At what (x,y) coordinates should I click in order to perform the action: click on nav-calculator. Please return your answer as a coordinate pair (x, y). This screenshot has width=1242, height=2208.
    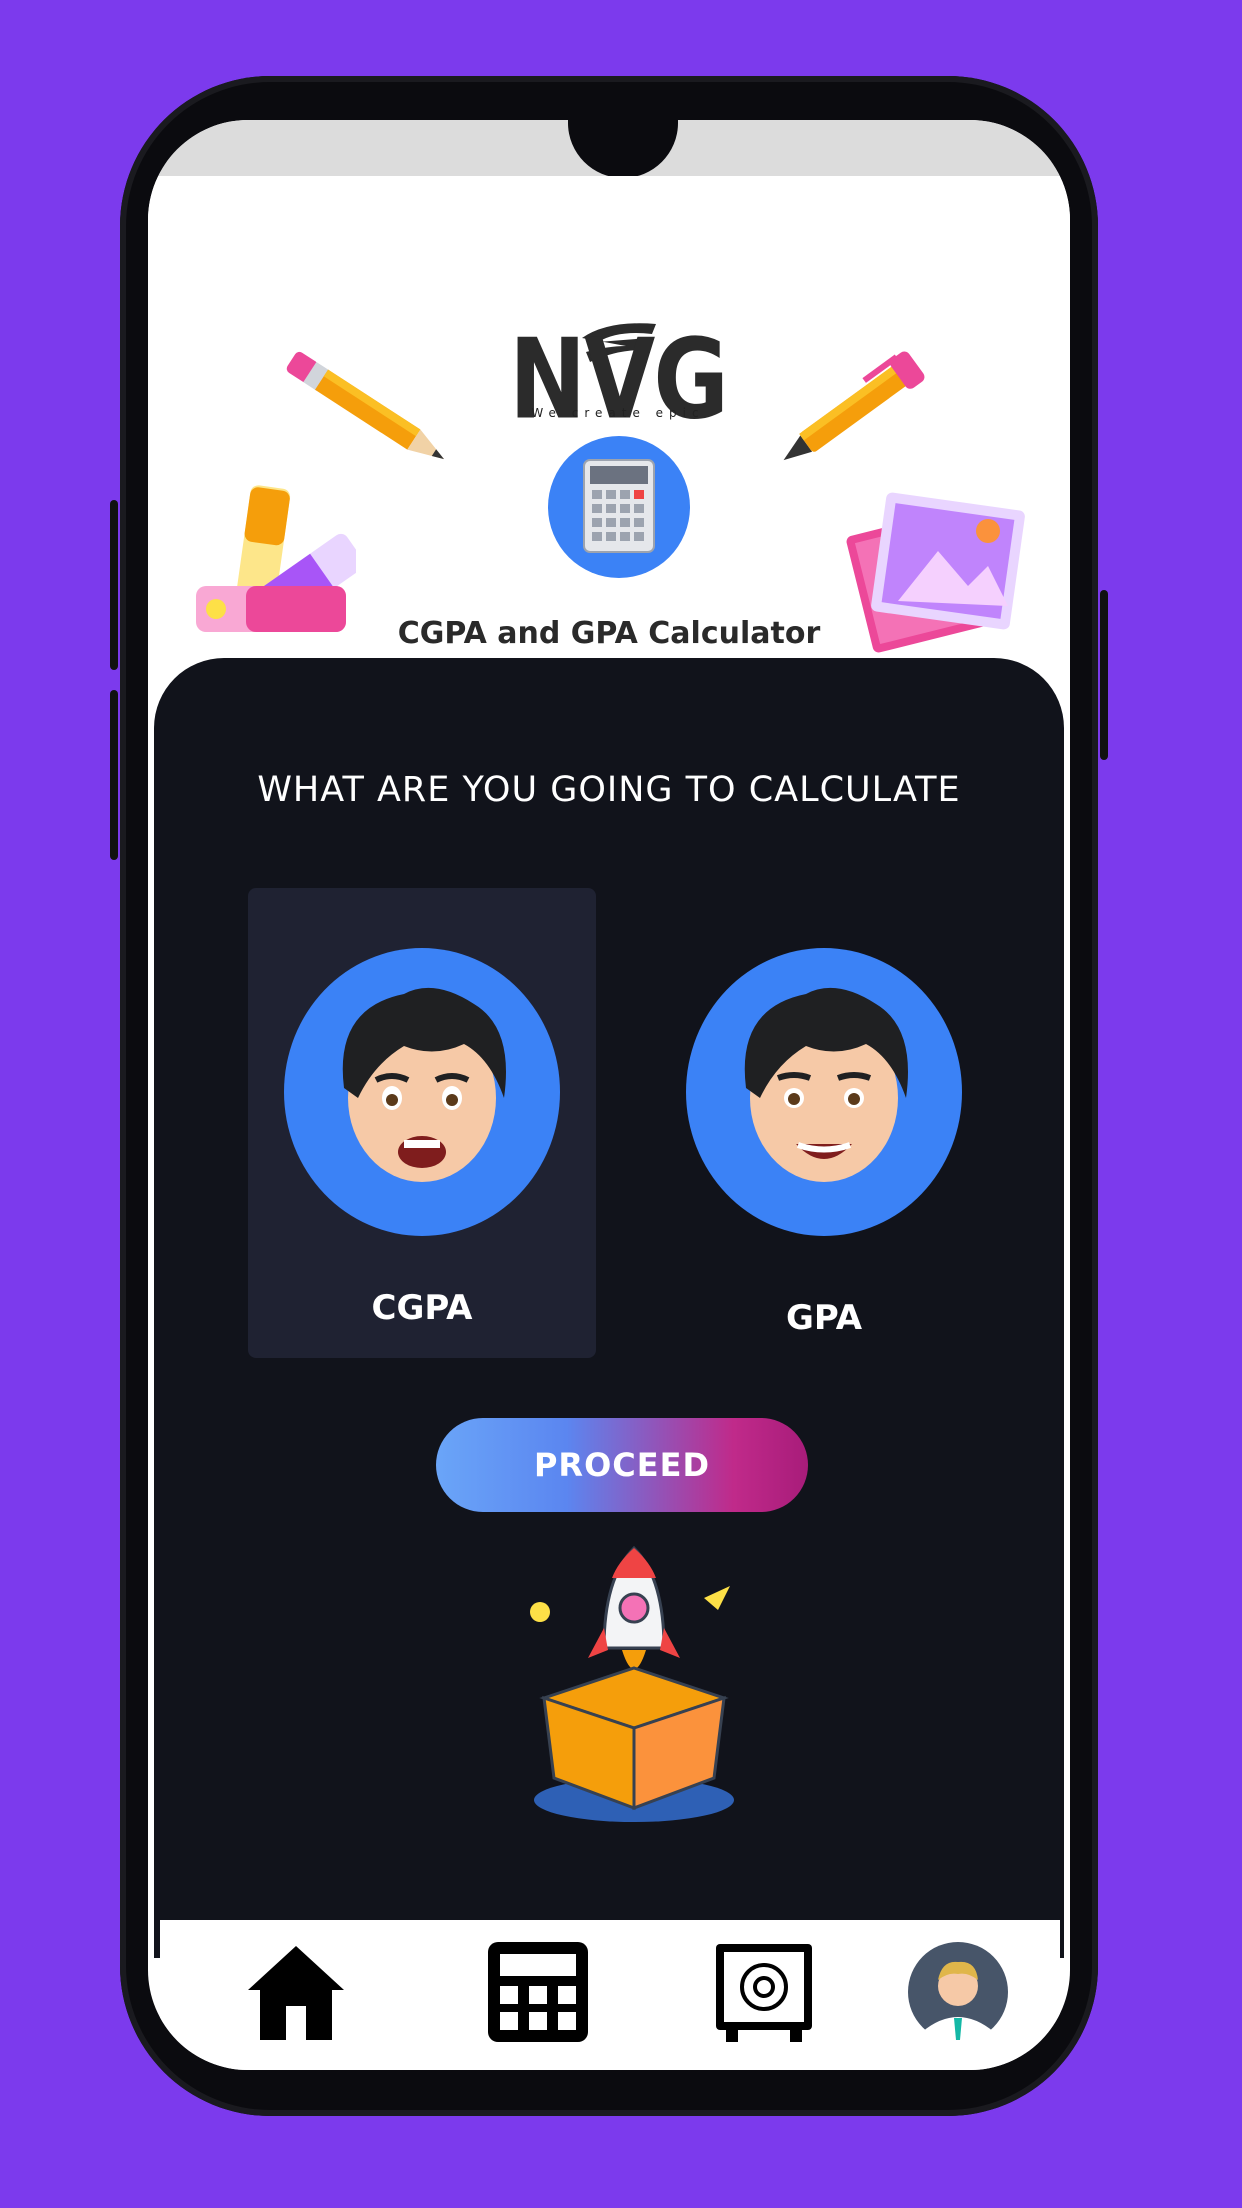
    Looking at the image, I should click on (538, 1992).